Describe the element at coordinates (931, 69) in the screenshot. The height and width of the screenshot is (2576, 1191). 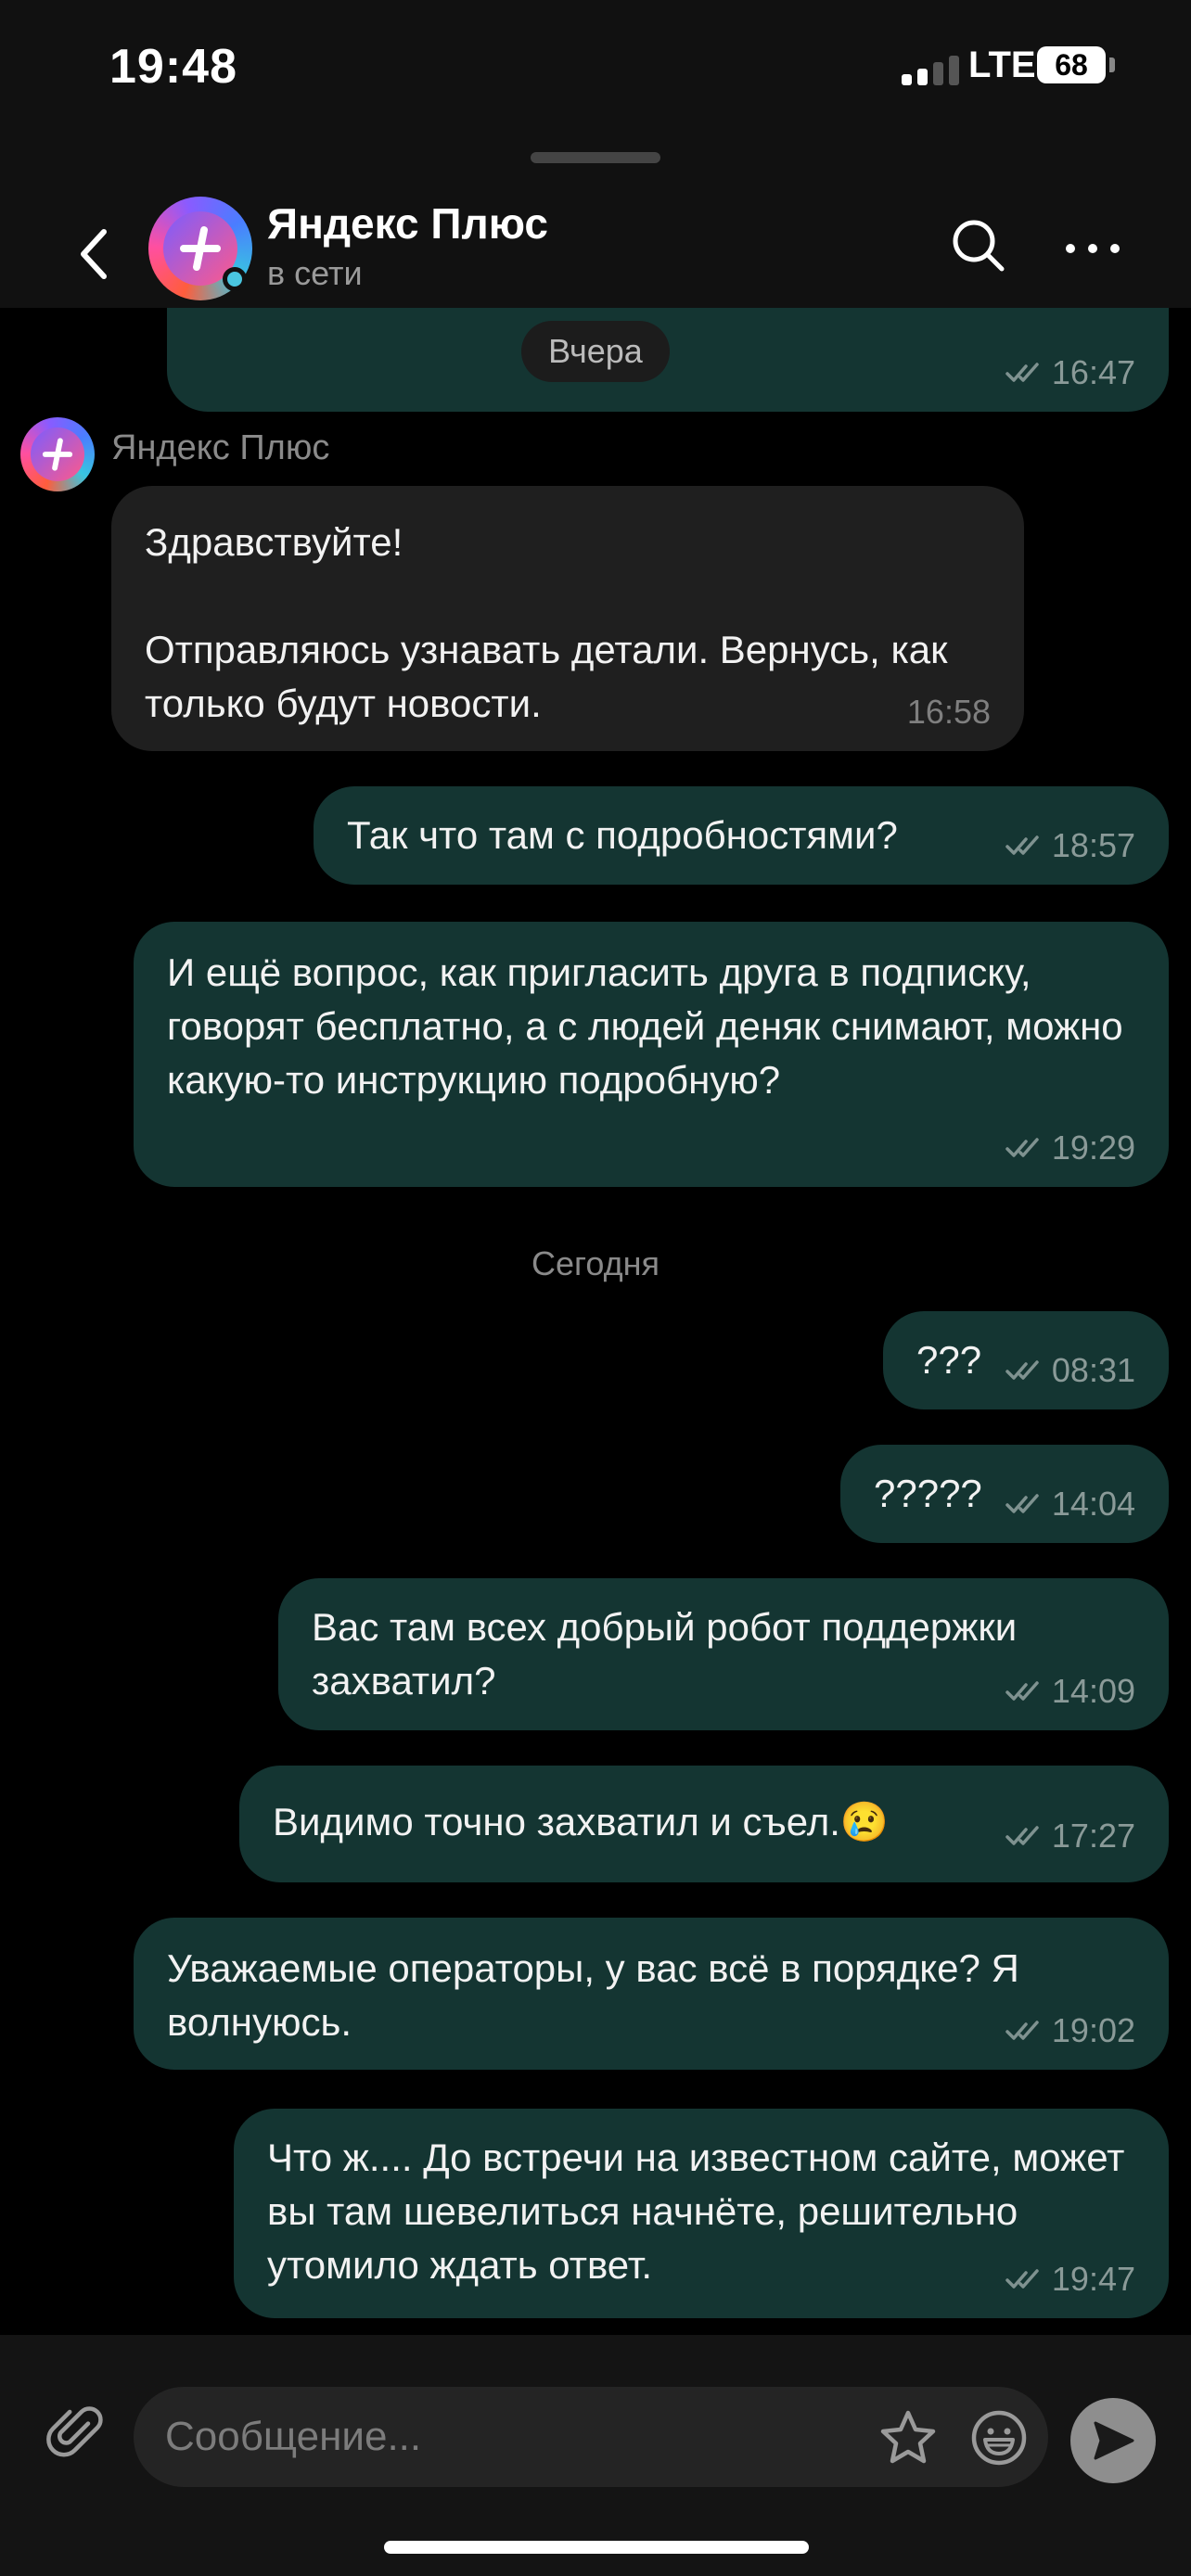
I see `signal-strength-icon` at that location.